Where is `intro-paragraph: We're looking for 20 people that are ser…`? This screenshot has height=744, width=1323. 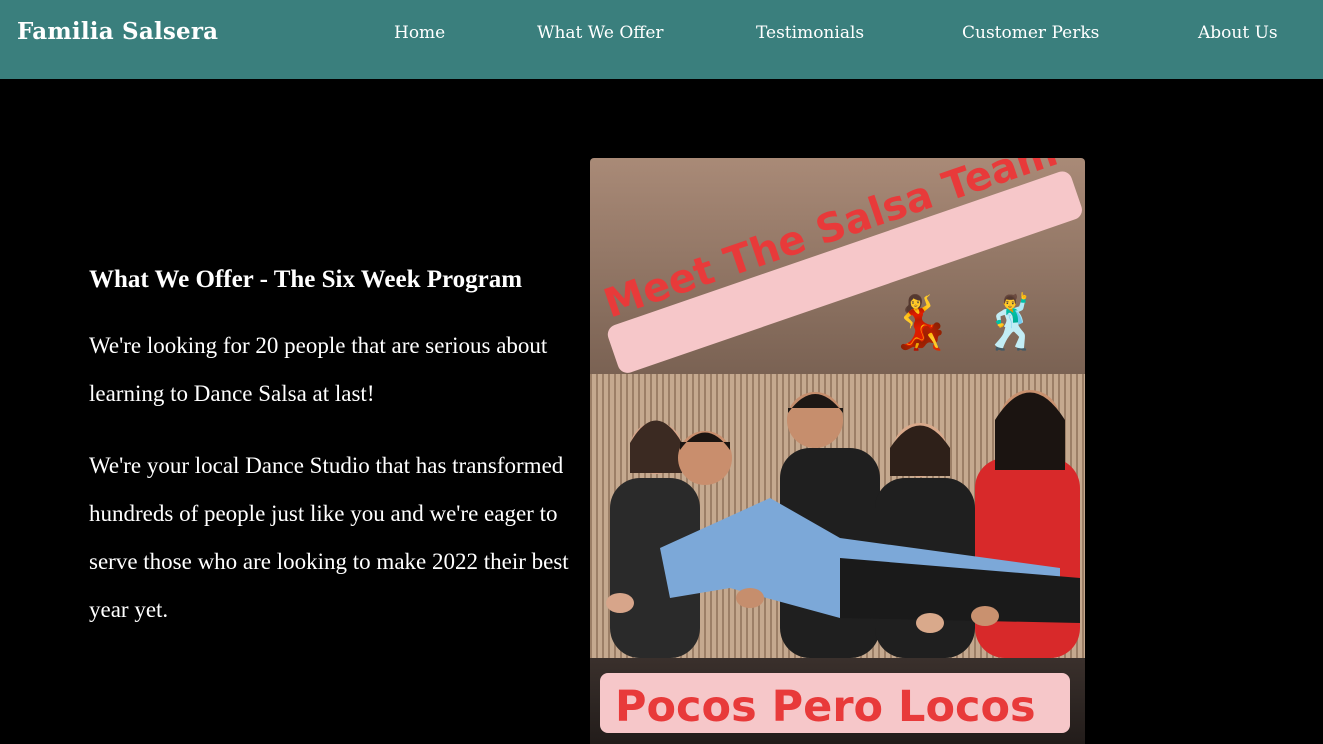
intro-paragraph: We're looking for 20 people that are ser… is located at coordinates (318, 369).